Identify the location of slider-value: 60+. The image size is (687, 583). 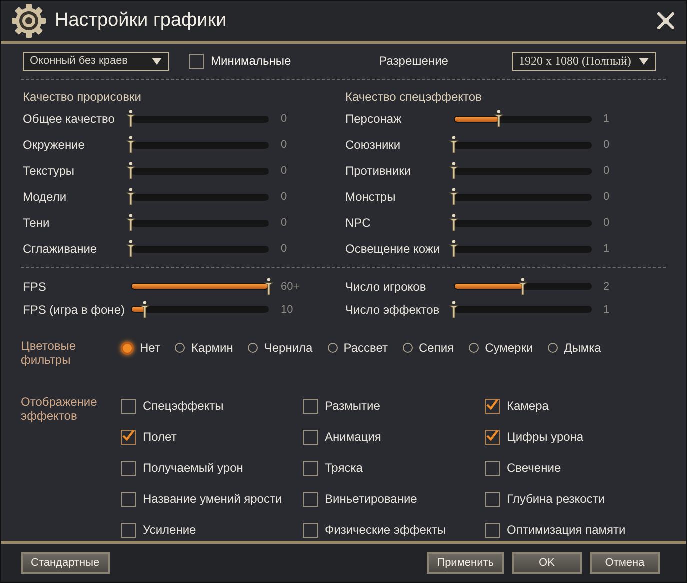
(290, 286).